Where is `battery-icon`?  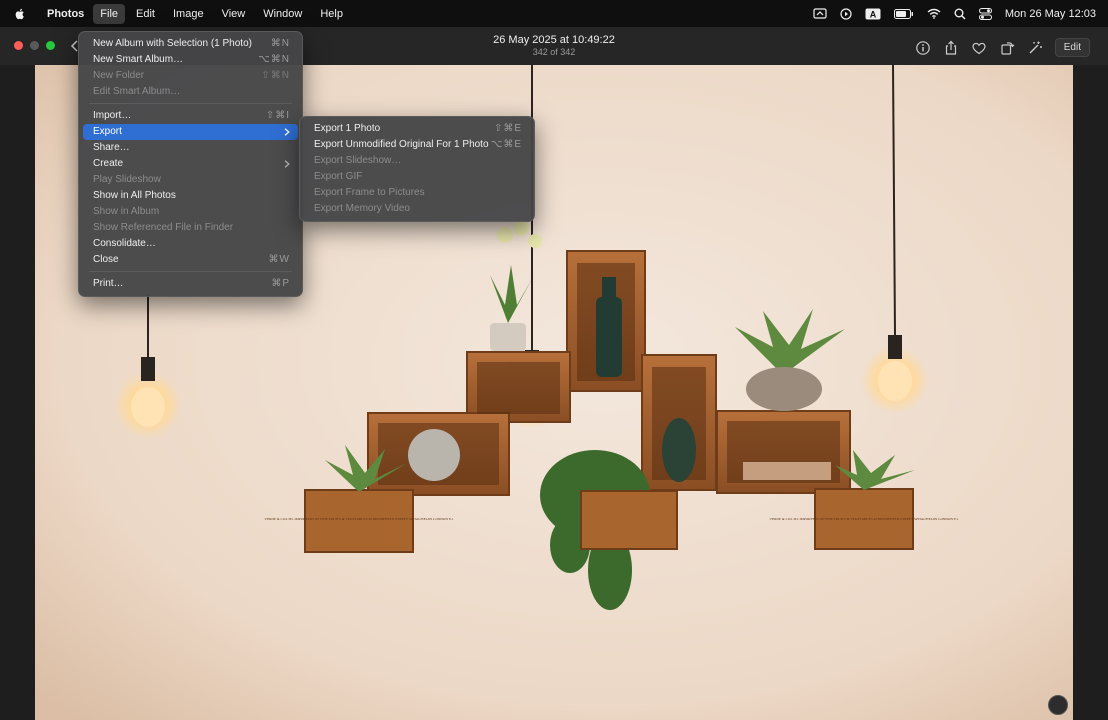
battery-icon is located at coordinates (903, 13).